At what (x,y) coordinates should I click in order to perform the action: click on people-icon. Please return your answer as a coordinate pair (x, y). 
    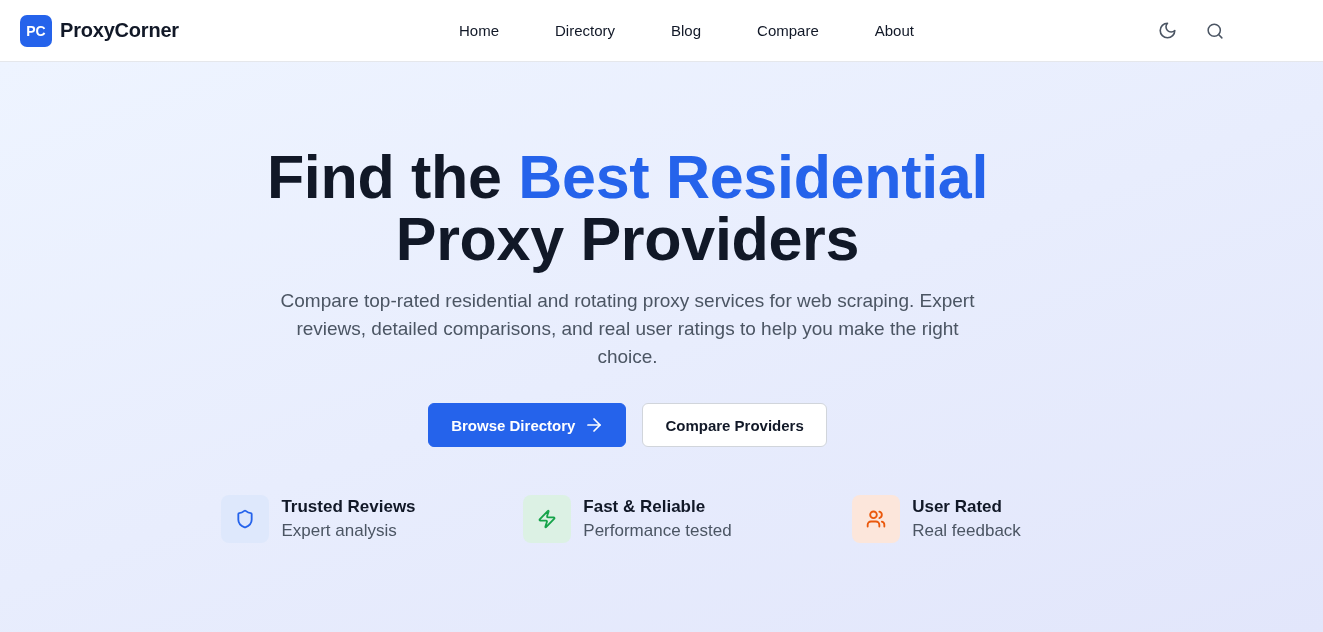
    Looking at the image, I should click on (876, 519).